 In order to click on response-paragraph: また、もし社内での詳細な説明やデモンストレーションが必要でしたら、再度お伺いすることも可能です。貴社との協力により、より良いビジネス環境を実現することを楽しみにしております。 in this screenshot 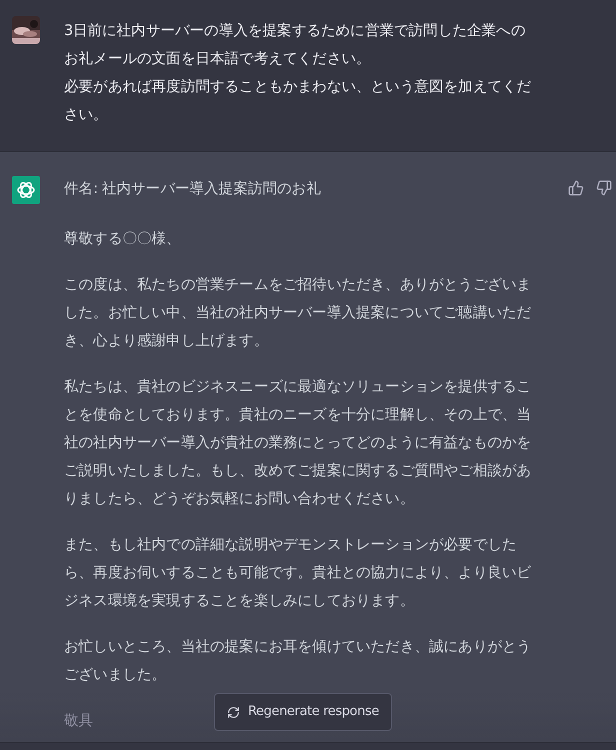, I will do `click(298, 573)`.